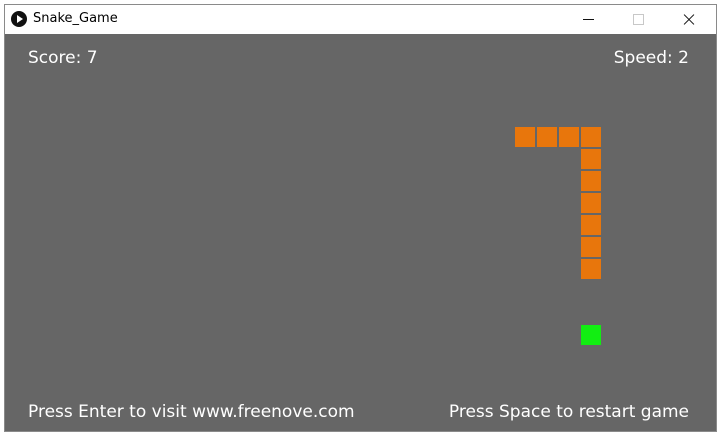 This screenshot has width=723, height=436. What do you see at coordinates (75, 18) in the screenshot?
I see `window-title: Snake_Game` at bounding box center [75, 18].